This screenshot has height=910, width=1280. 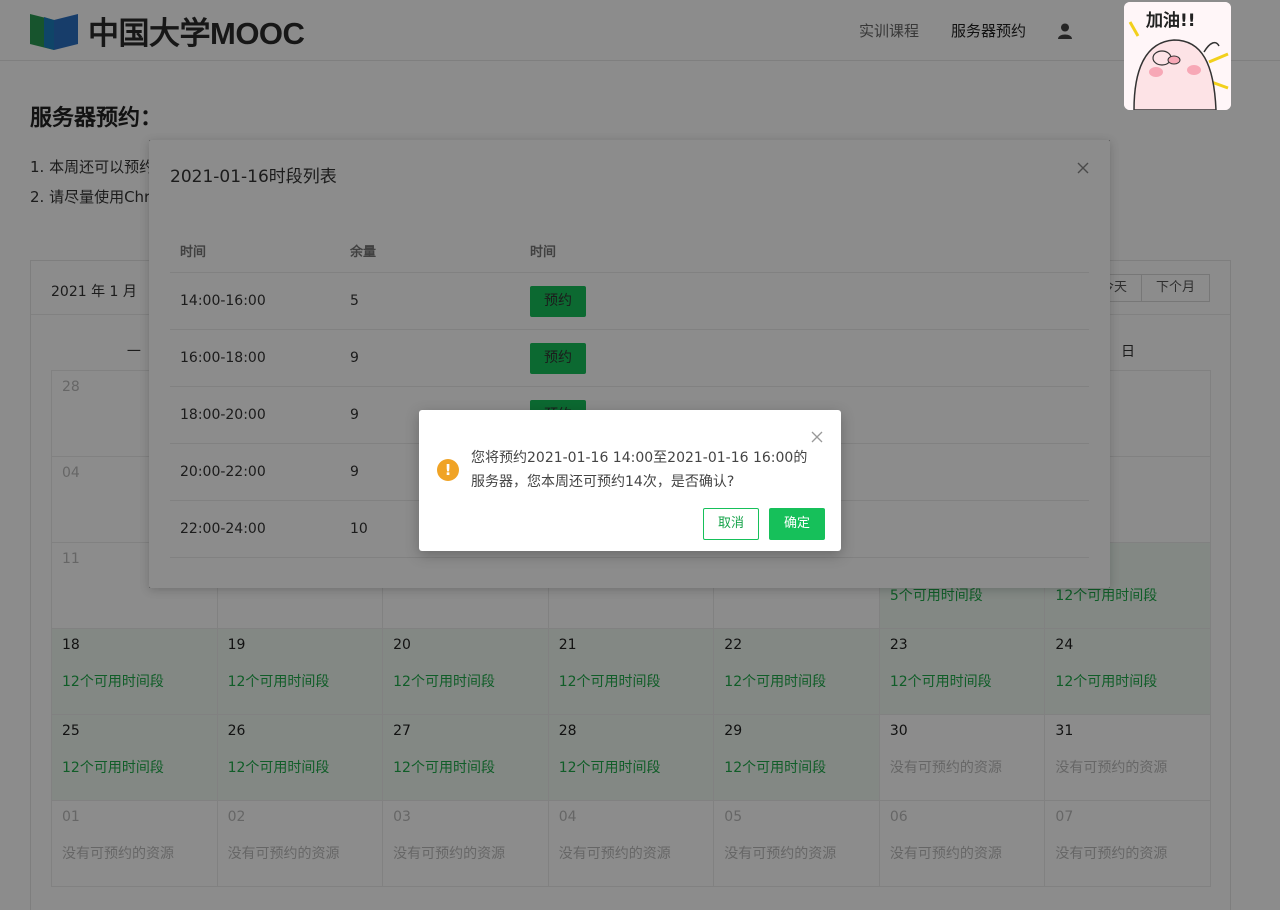 What do you see at coordinates (817, 435) in the screenshot?
I see `confirm-close-icon` at bounding box center [817, 435].